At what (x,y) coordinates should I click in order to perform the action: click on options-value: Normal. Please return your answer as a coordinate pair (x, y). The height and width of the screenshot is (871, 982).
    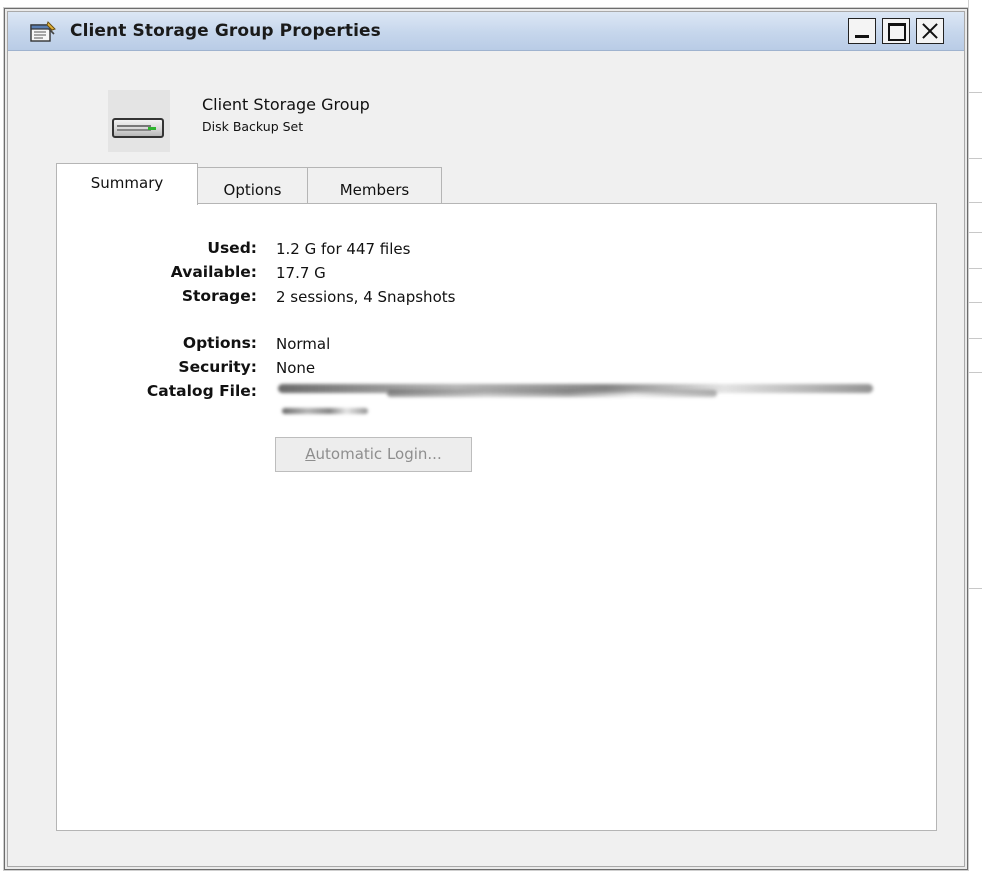
    Looking at the image, I should click on (303, 344).